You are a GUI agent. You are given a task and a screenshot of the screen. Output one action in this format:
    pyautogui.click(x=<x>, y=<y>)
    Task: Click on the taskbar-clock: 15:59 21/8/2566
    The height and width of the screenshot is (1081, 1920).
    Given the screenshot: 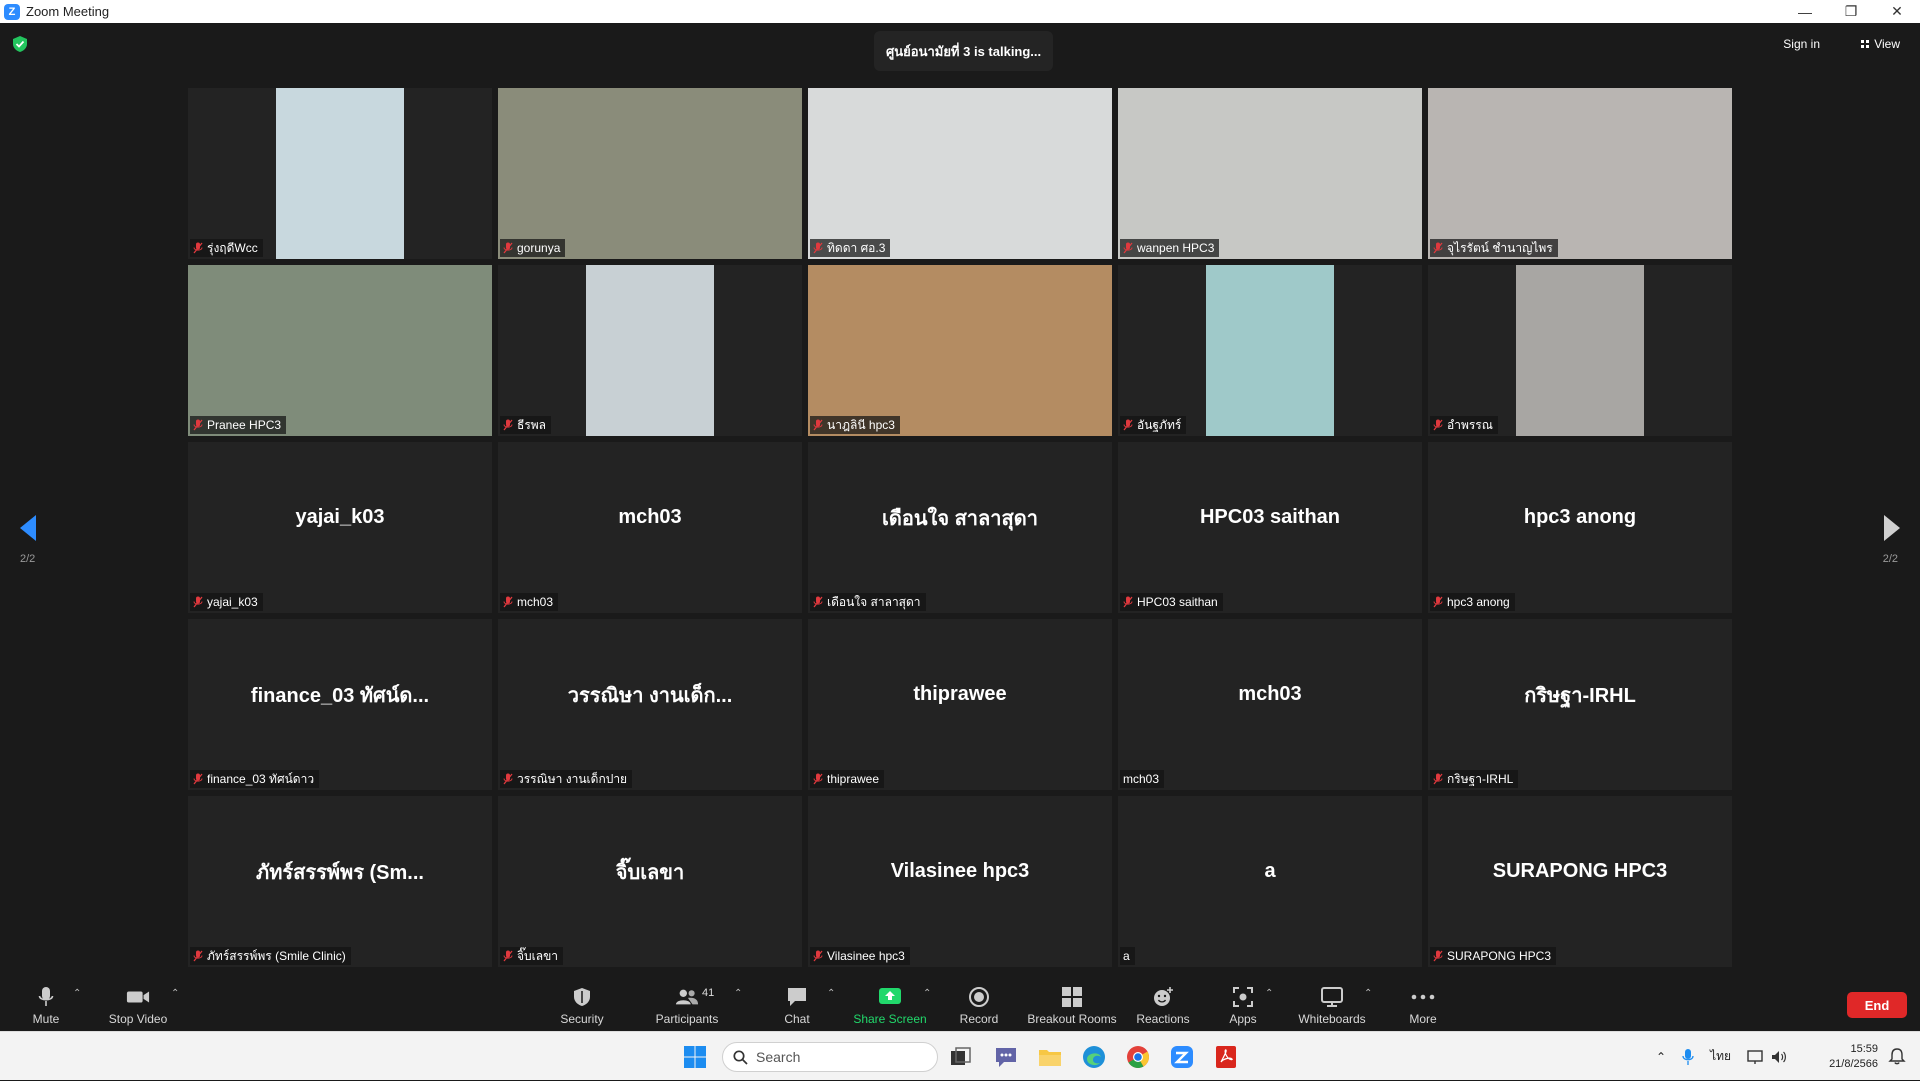 What is the action you would take?
    pyautogui.click(x=1853, y=1057)
    